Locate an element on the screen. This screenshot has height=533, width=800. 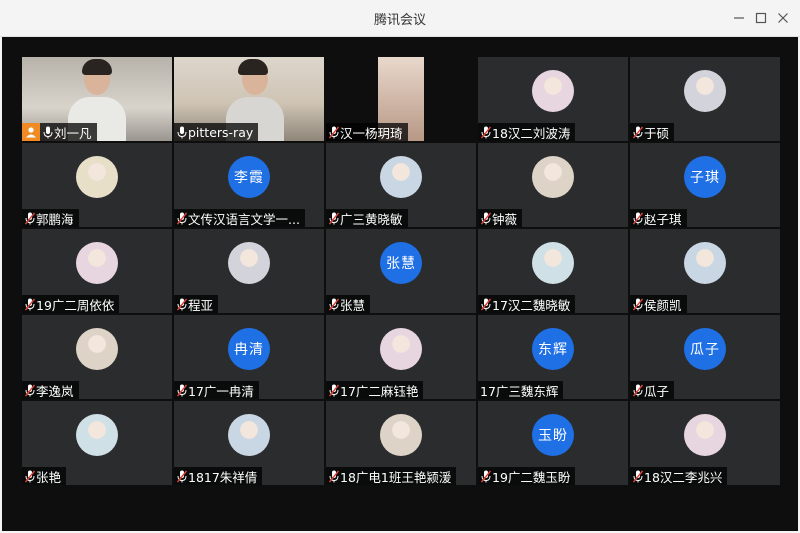
participant-label: 17广二麻钰艳 is located at coordinates (375, 390).